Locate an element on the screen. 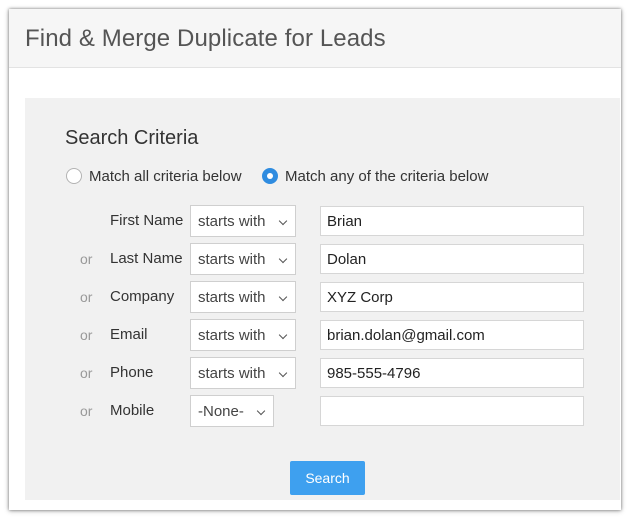 This screenshot has width=630, height=519. email-operator-value: starts with is located at coordinates (232, 335).